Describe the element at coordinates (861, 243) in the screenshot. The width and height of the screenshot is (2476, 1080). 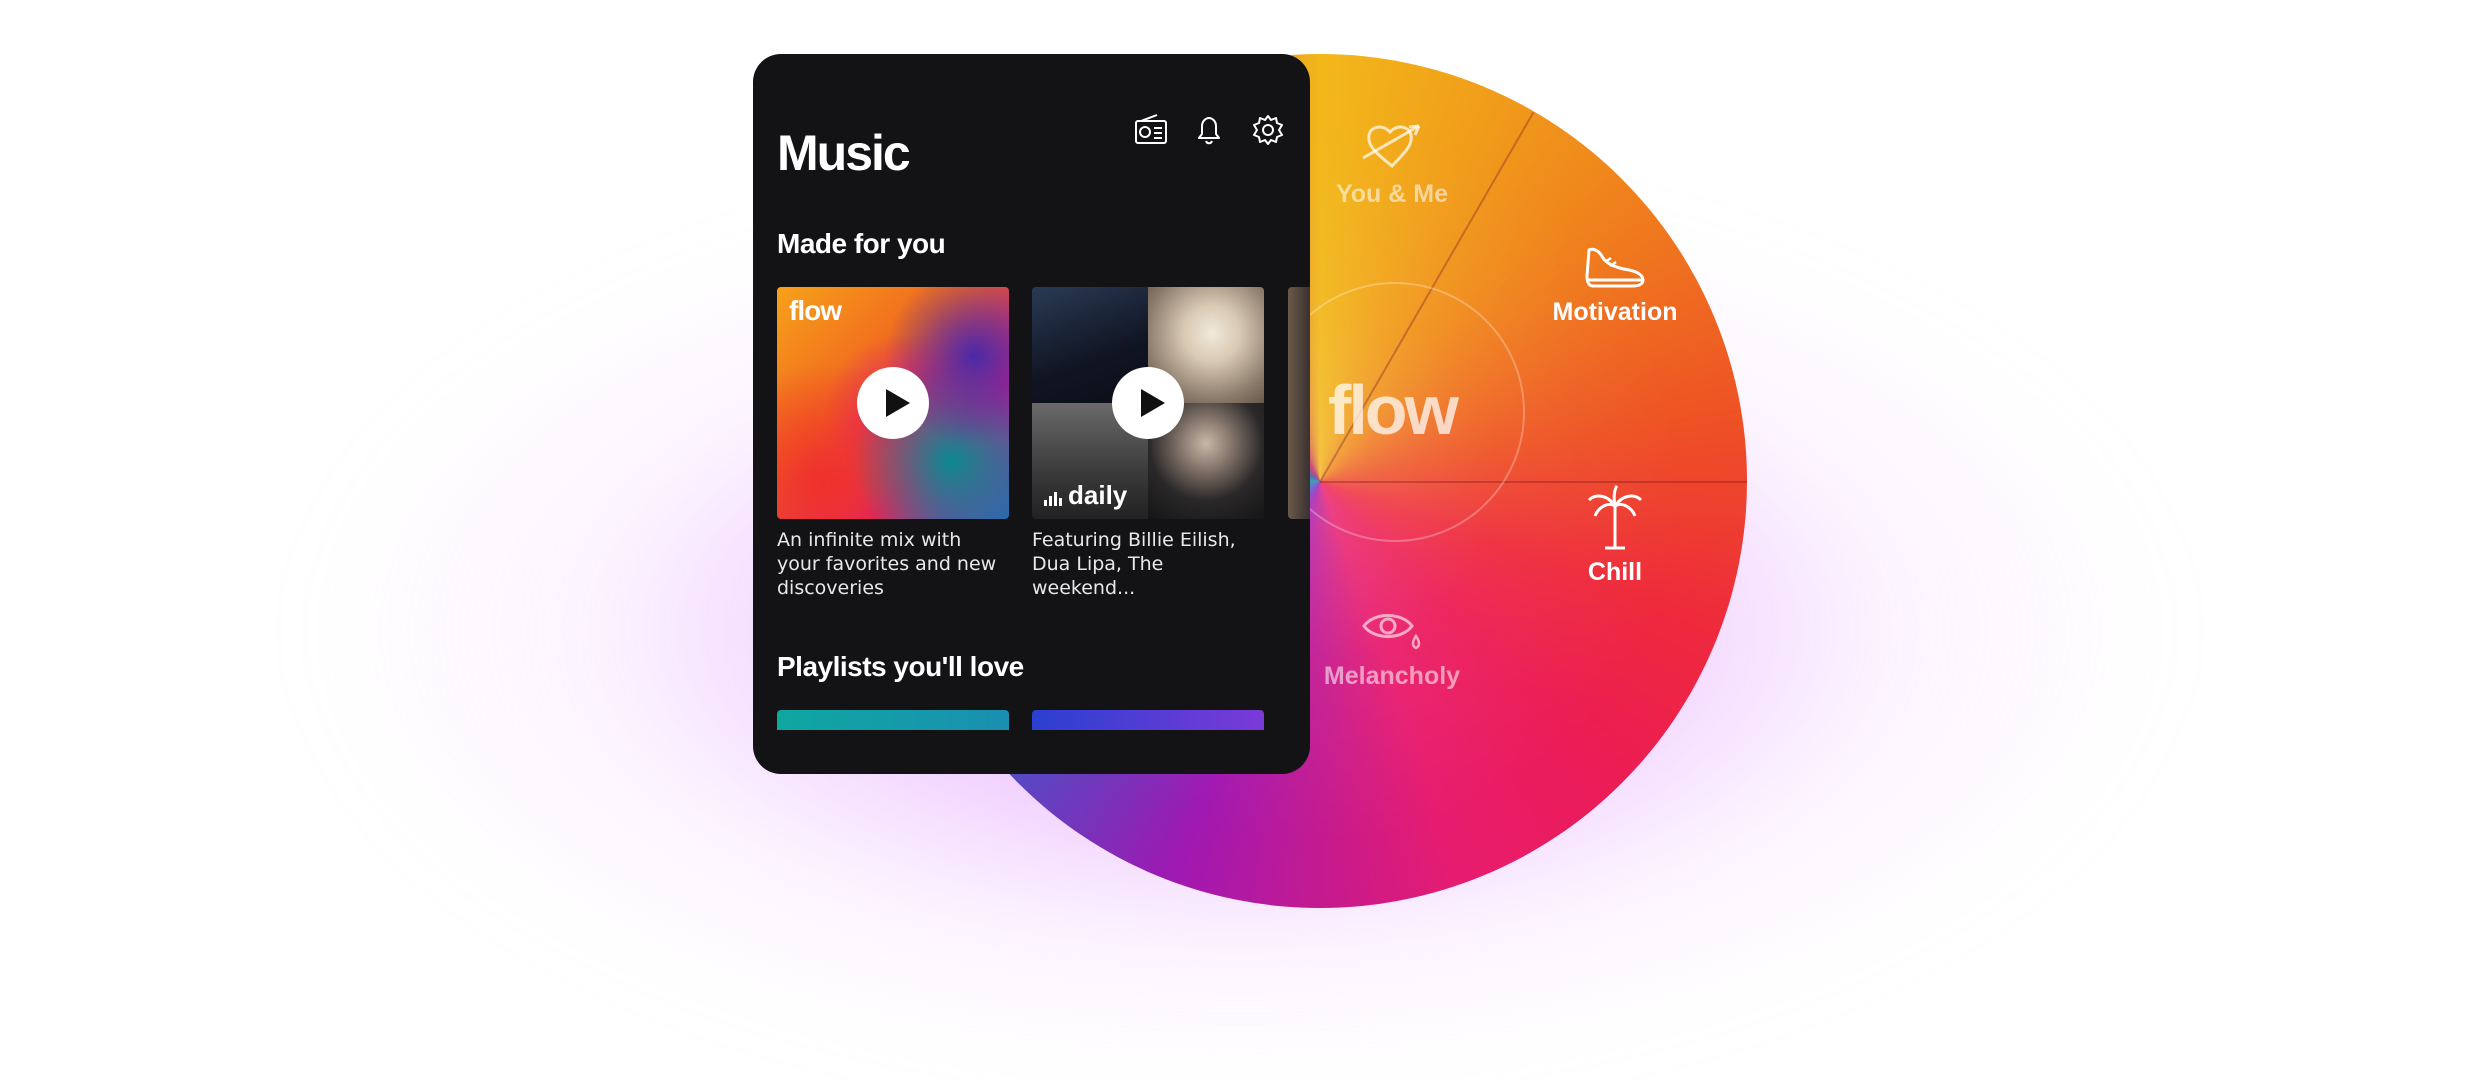
I see `section-title-made-for-you: Made for you` at that location.